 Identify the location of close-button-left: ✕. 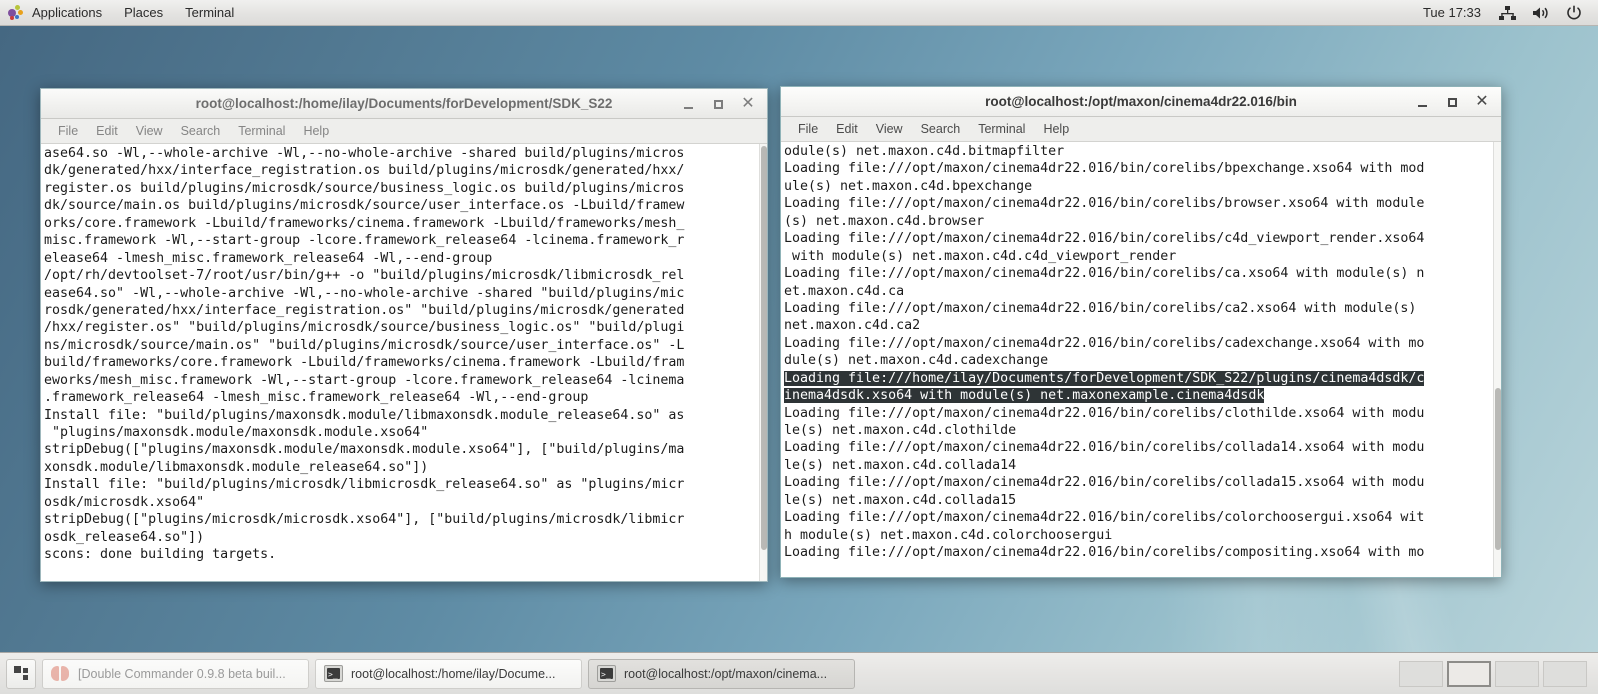
(748, 104).